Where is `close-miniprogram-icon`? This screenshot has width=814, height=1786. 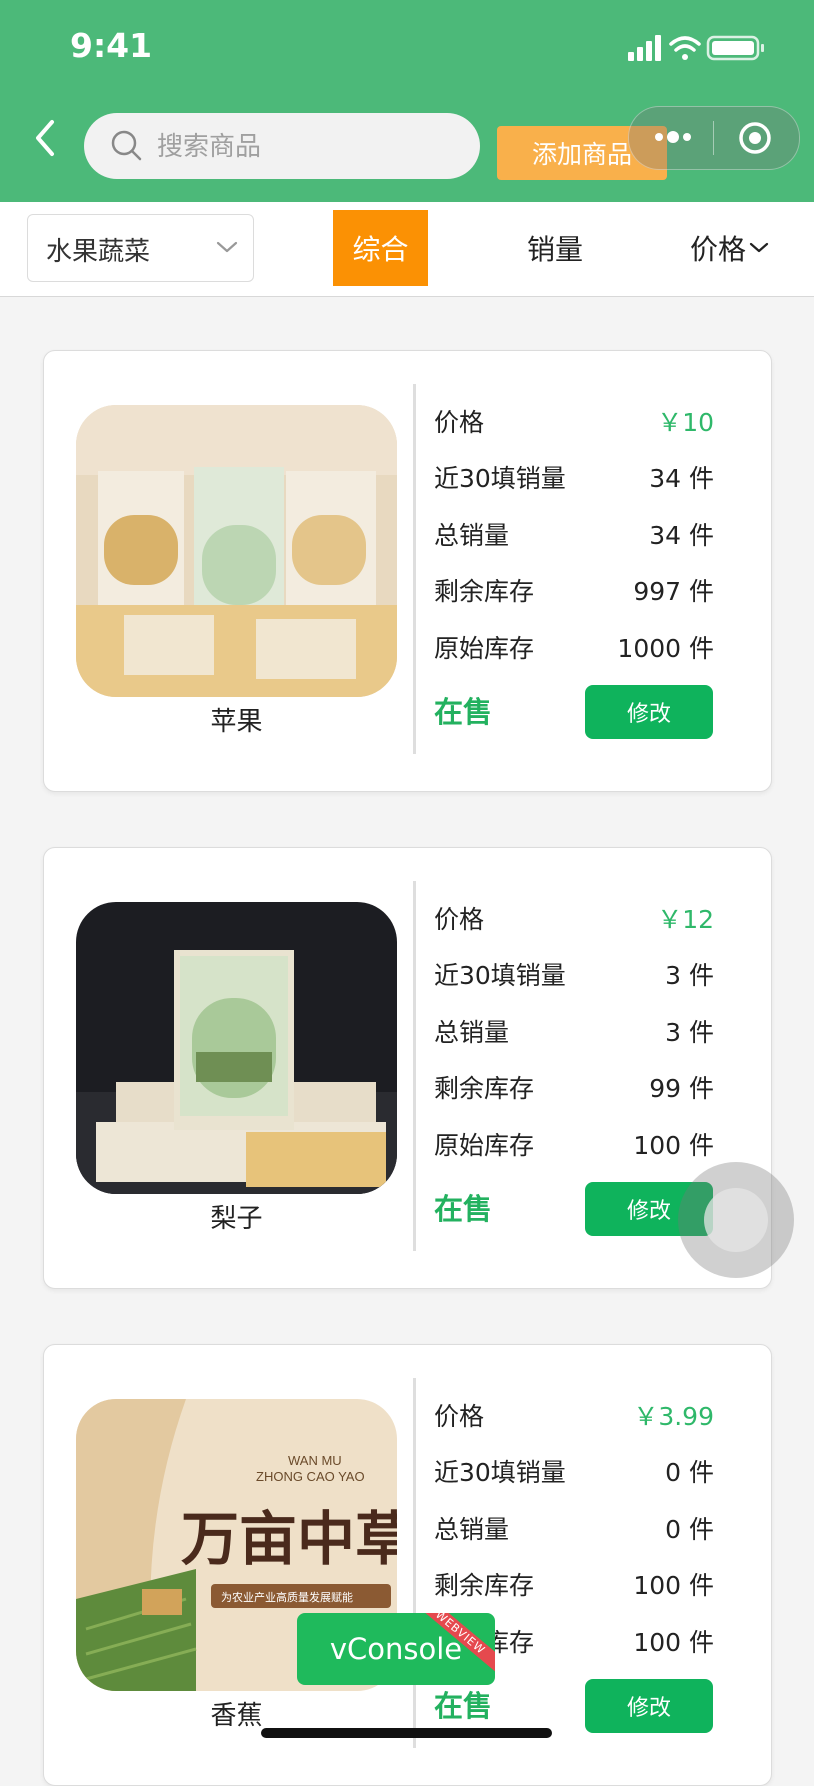
close-miniprogram-icon is located at coordinates (755, 138).